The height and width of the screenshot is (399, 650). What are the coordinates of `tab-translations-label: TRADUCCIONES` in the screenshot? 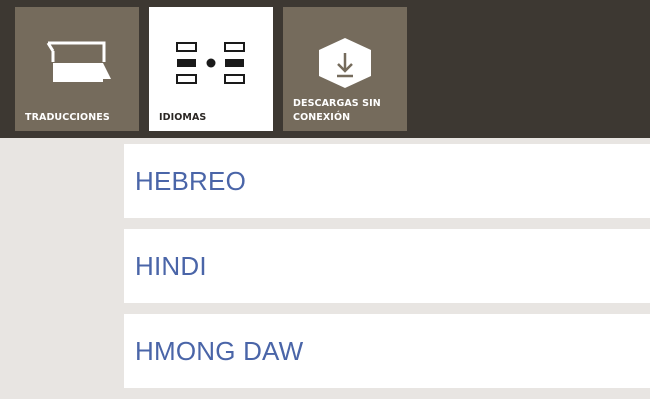 It's located at (67, 117).